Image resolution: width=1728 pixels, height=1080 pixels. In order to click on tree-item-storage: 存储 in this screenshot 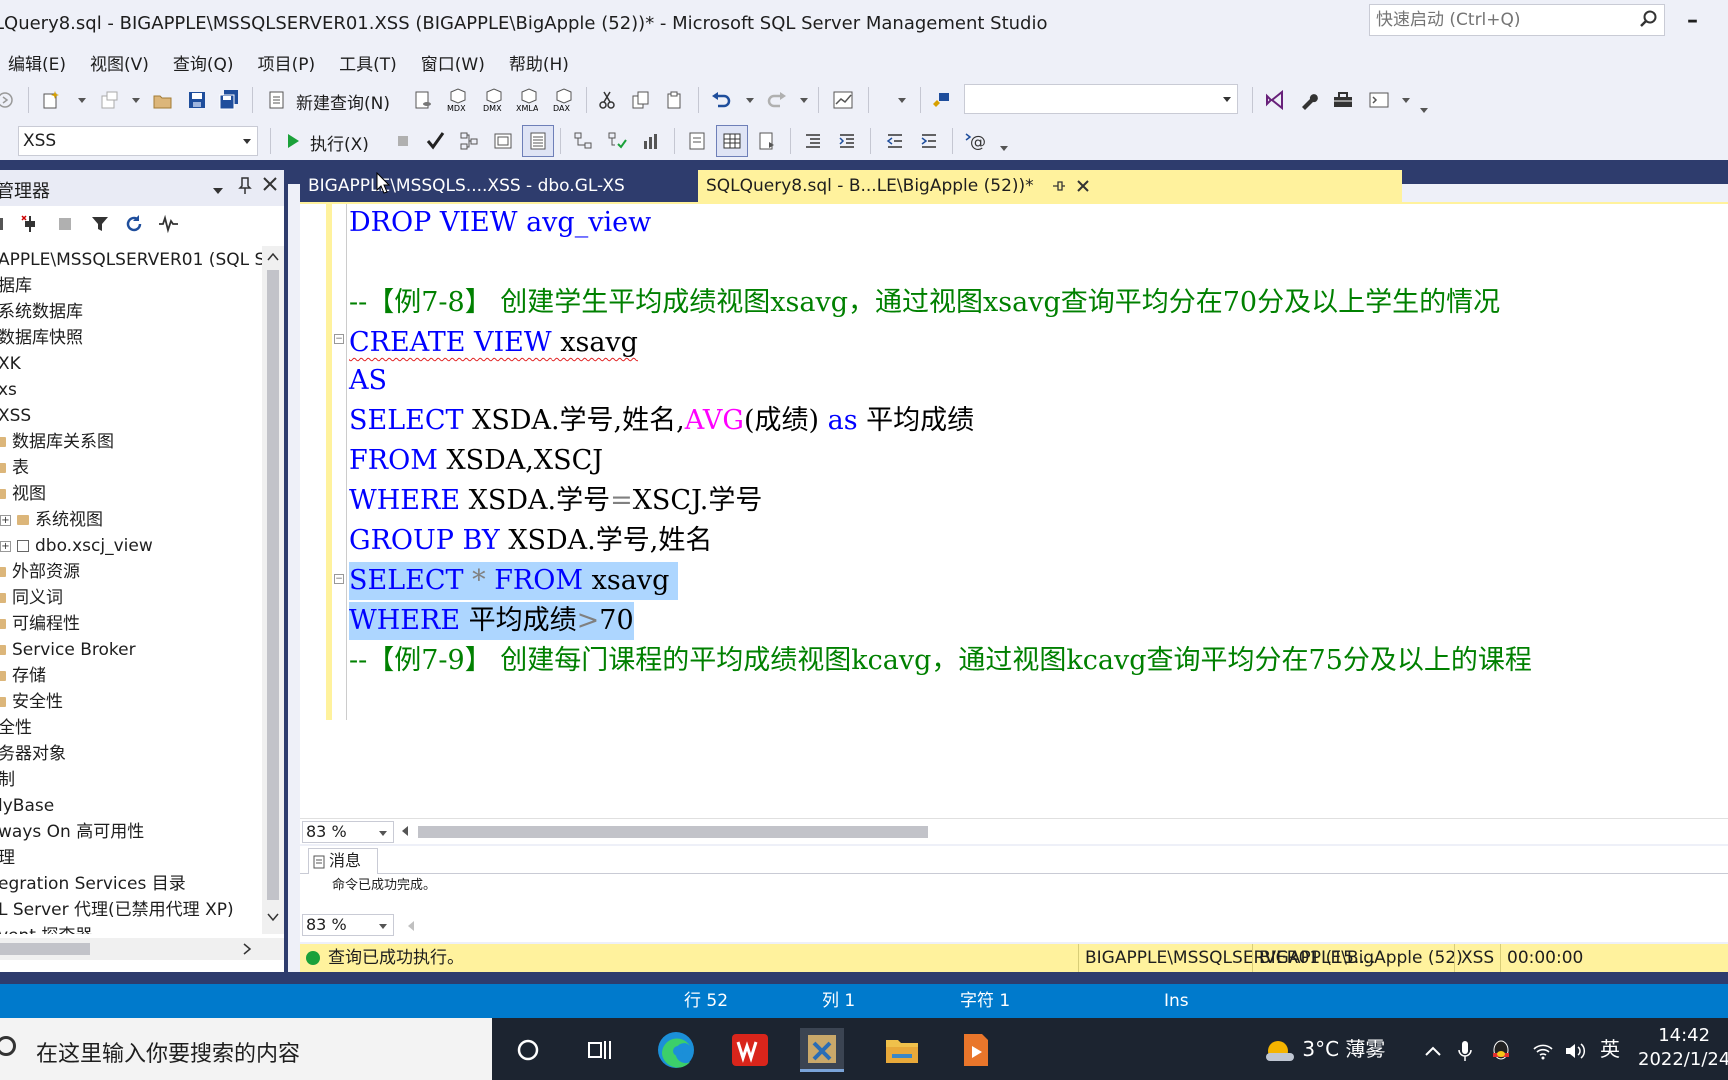, I will do `click(23, 676)`.